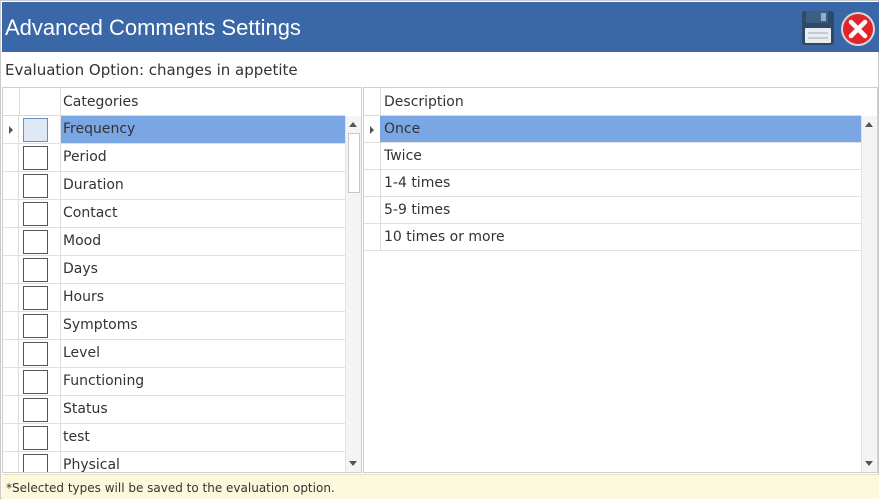 Image resolution: width=879 pixels, height=499 pixels. I want to click on categories-scrollbar, so click(353, 294).